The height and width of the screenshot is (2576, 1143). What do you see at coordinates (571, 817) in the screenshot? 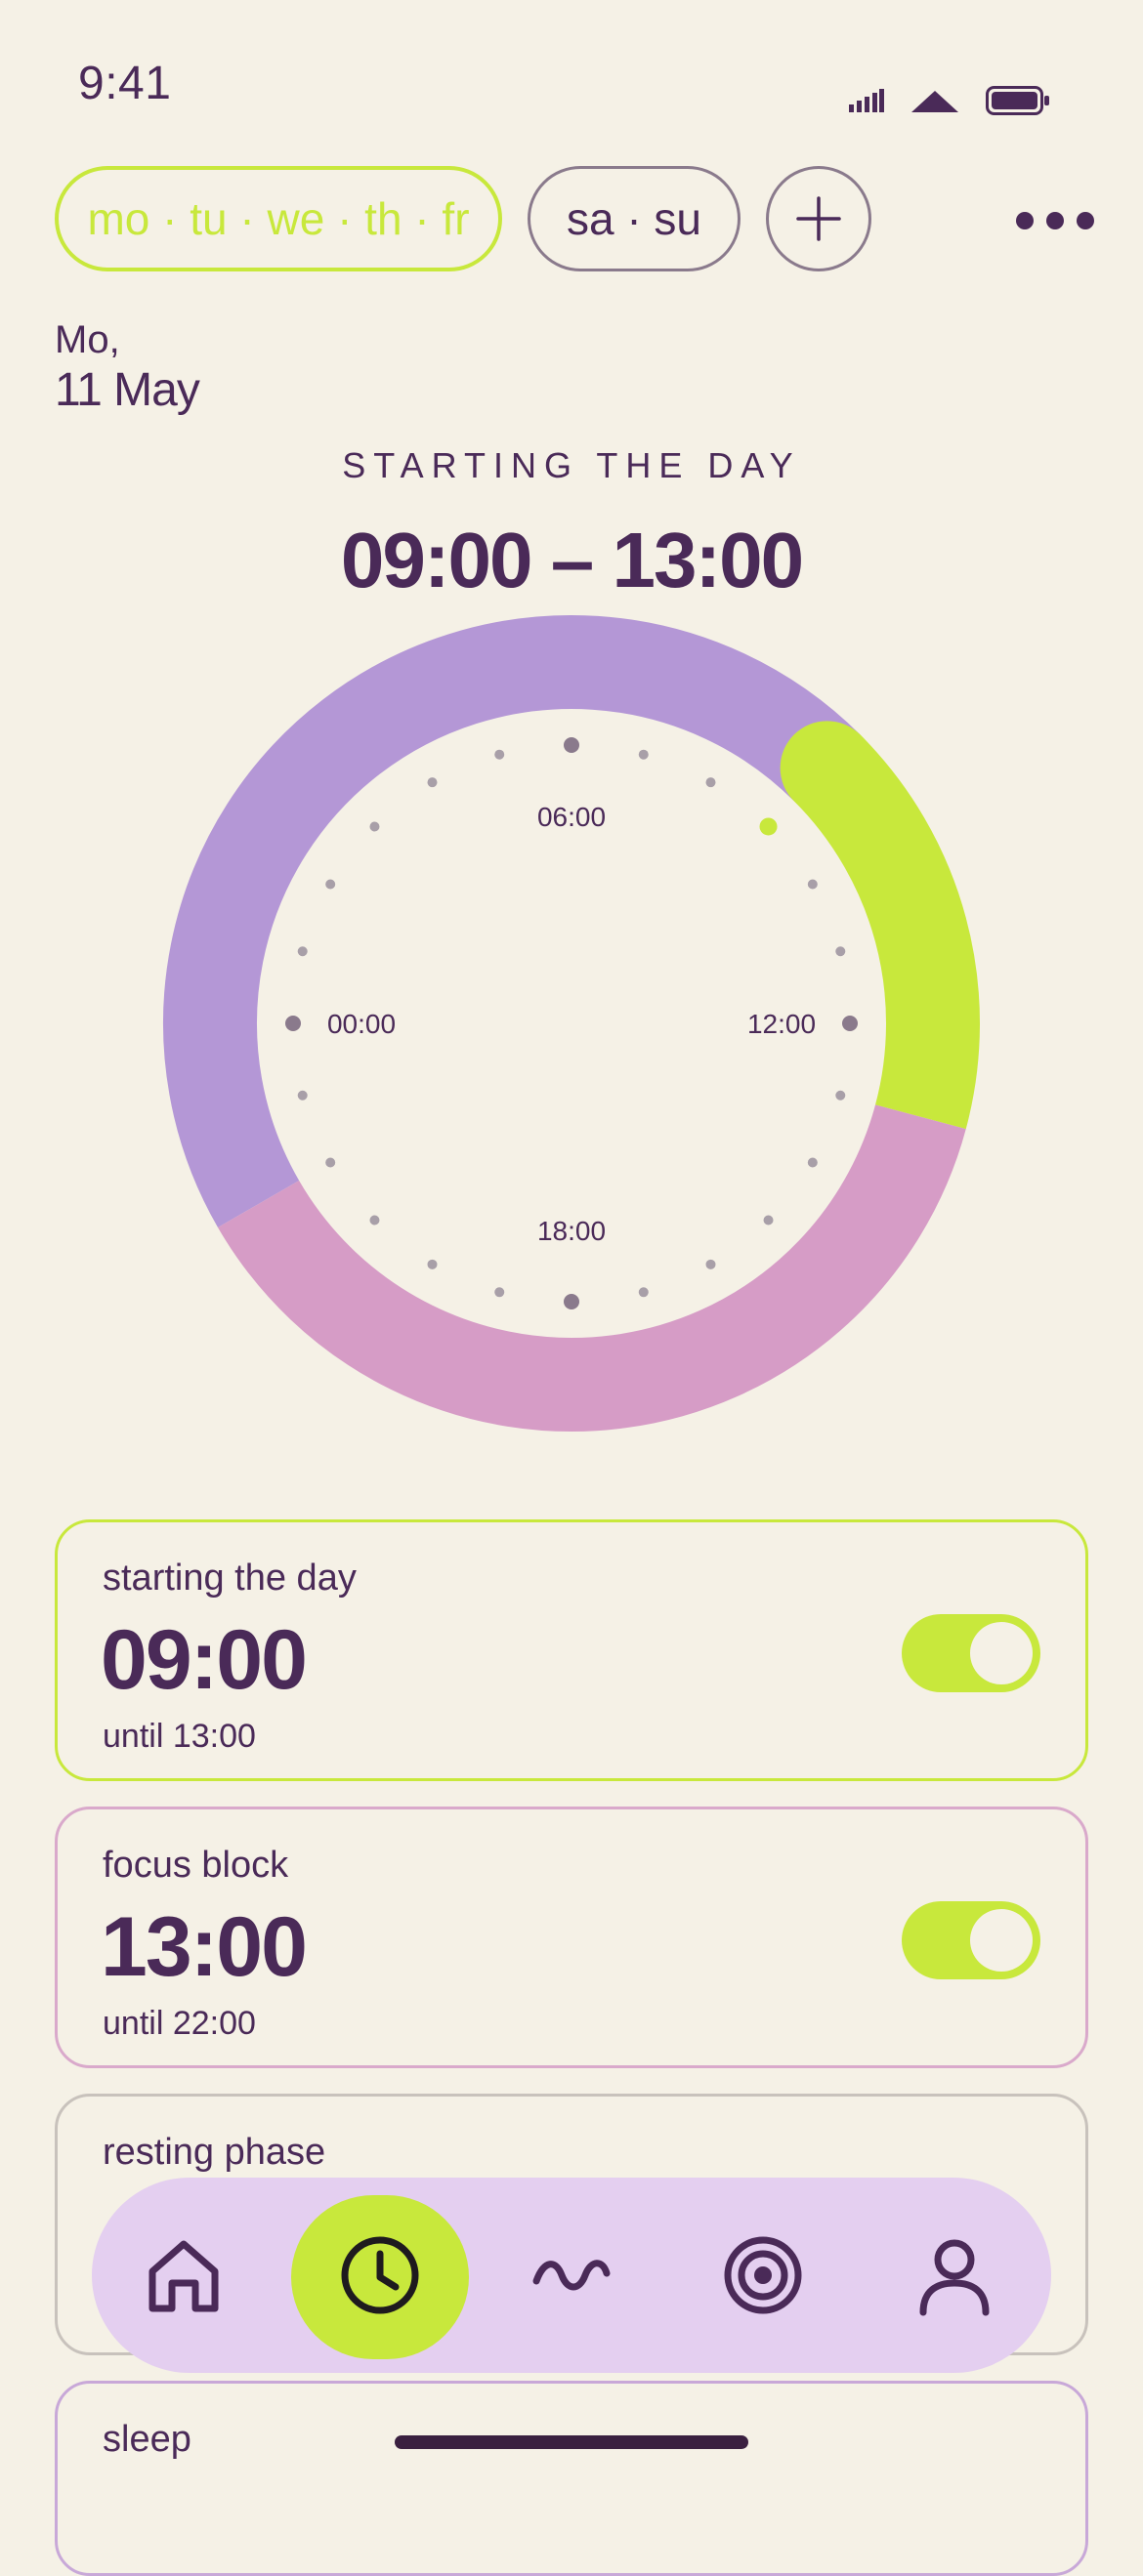
I see `dial-label-top: 06:00` at bounding box center [571, 817].